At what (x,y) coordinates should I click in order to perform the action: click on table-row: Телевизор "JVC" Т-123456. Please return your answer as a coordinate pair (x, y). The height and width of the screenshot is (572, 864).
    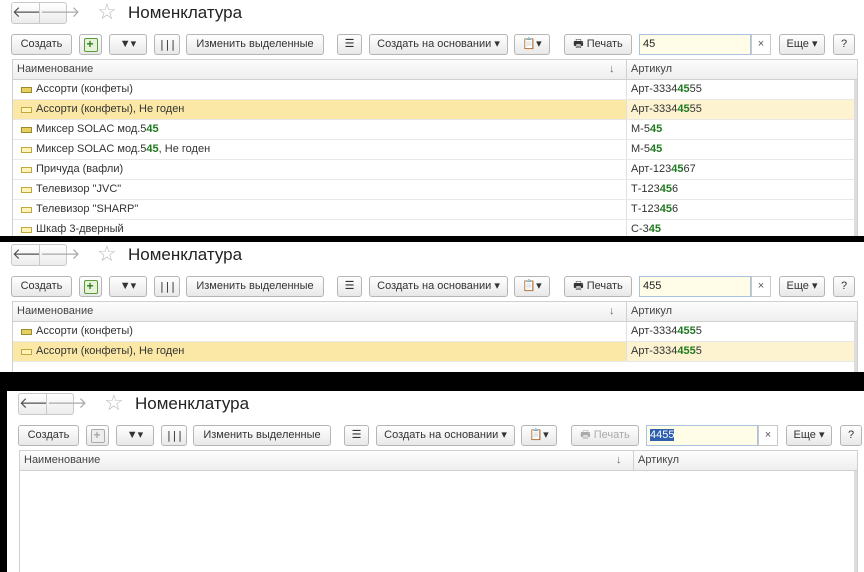
    Looking at the image, I should click on (435, 190).